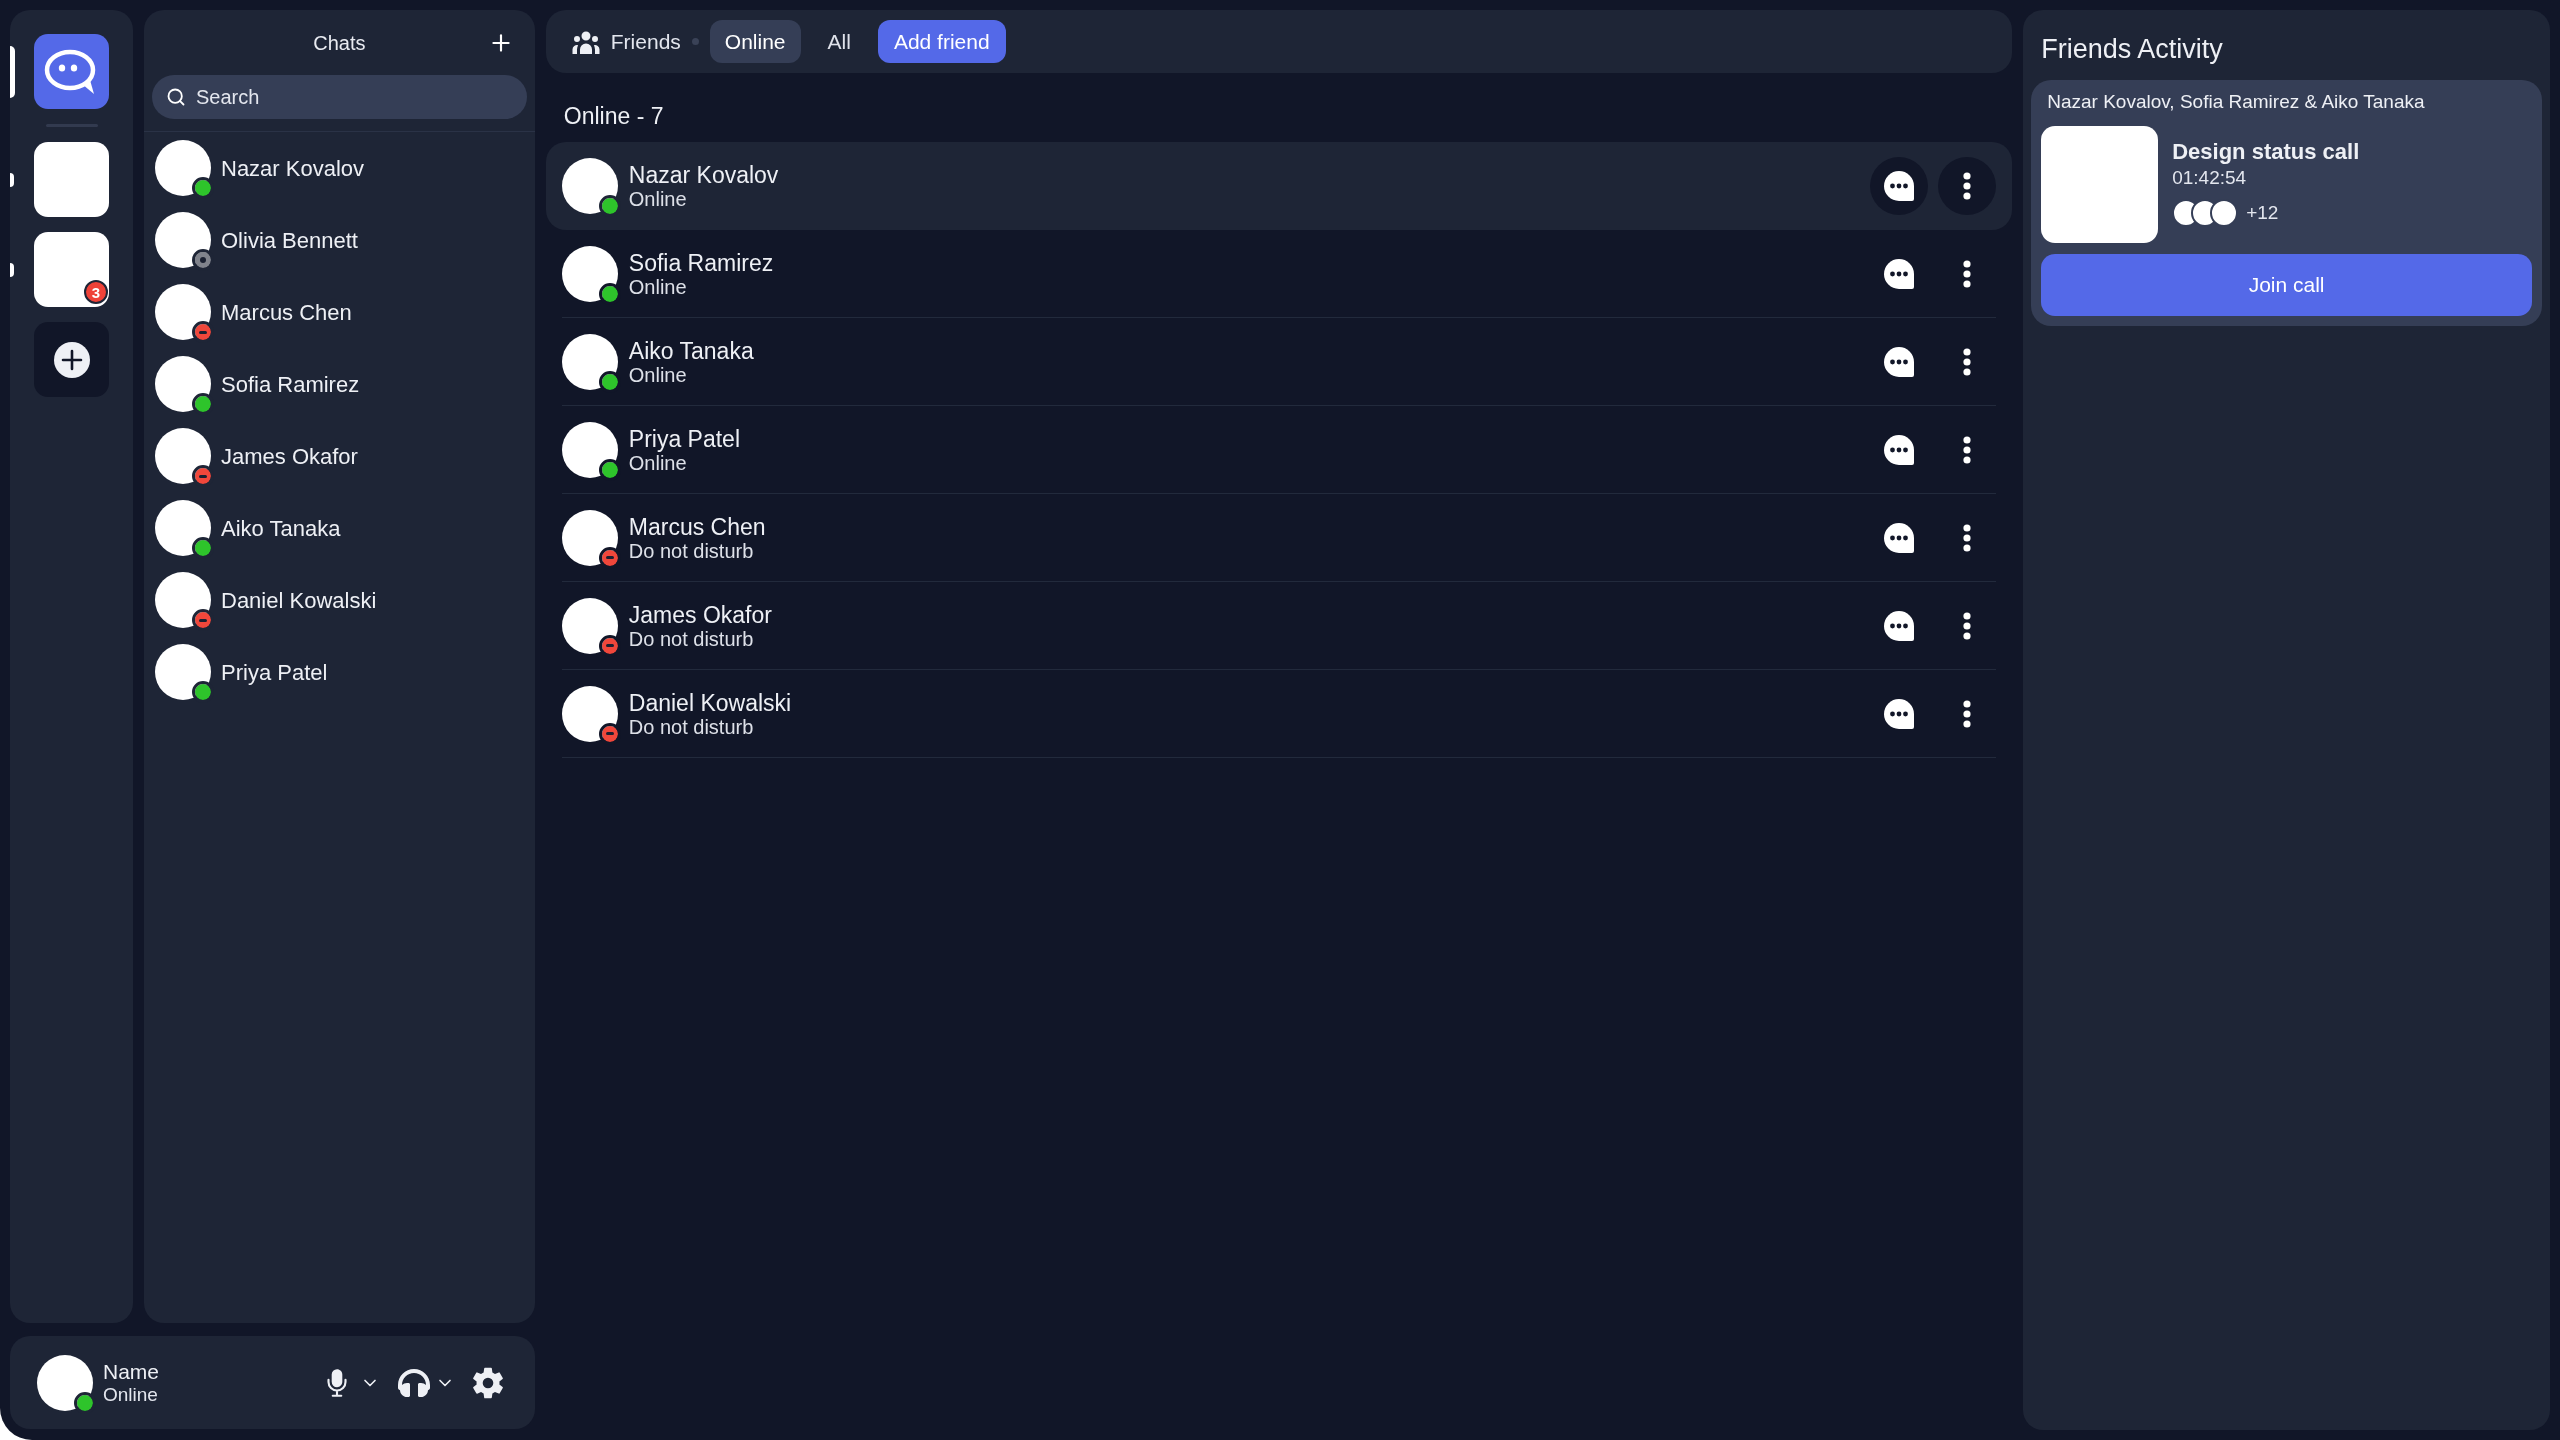 This screenshot has height=1440, width=2560. I want to click on chat-item: Aiko Tanaka, so click(339, 528).